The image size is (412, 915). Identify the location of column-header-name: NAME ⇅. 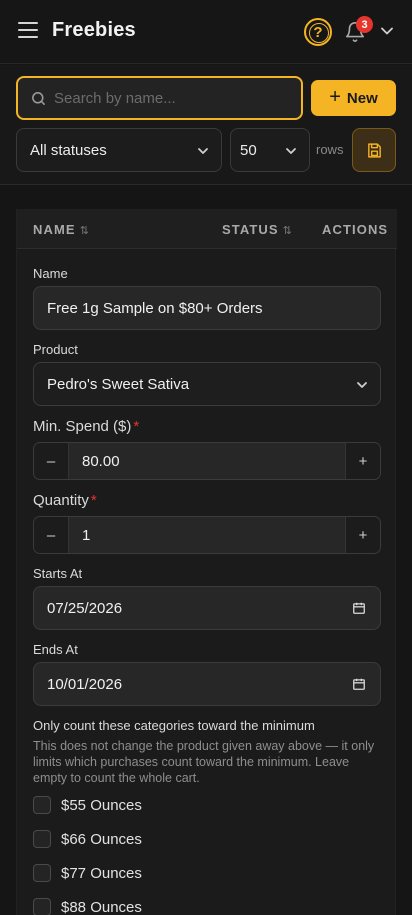
(61, 229).